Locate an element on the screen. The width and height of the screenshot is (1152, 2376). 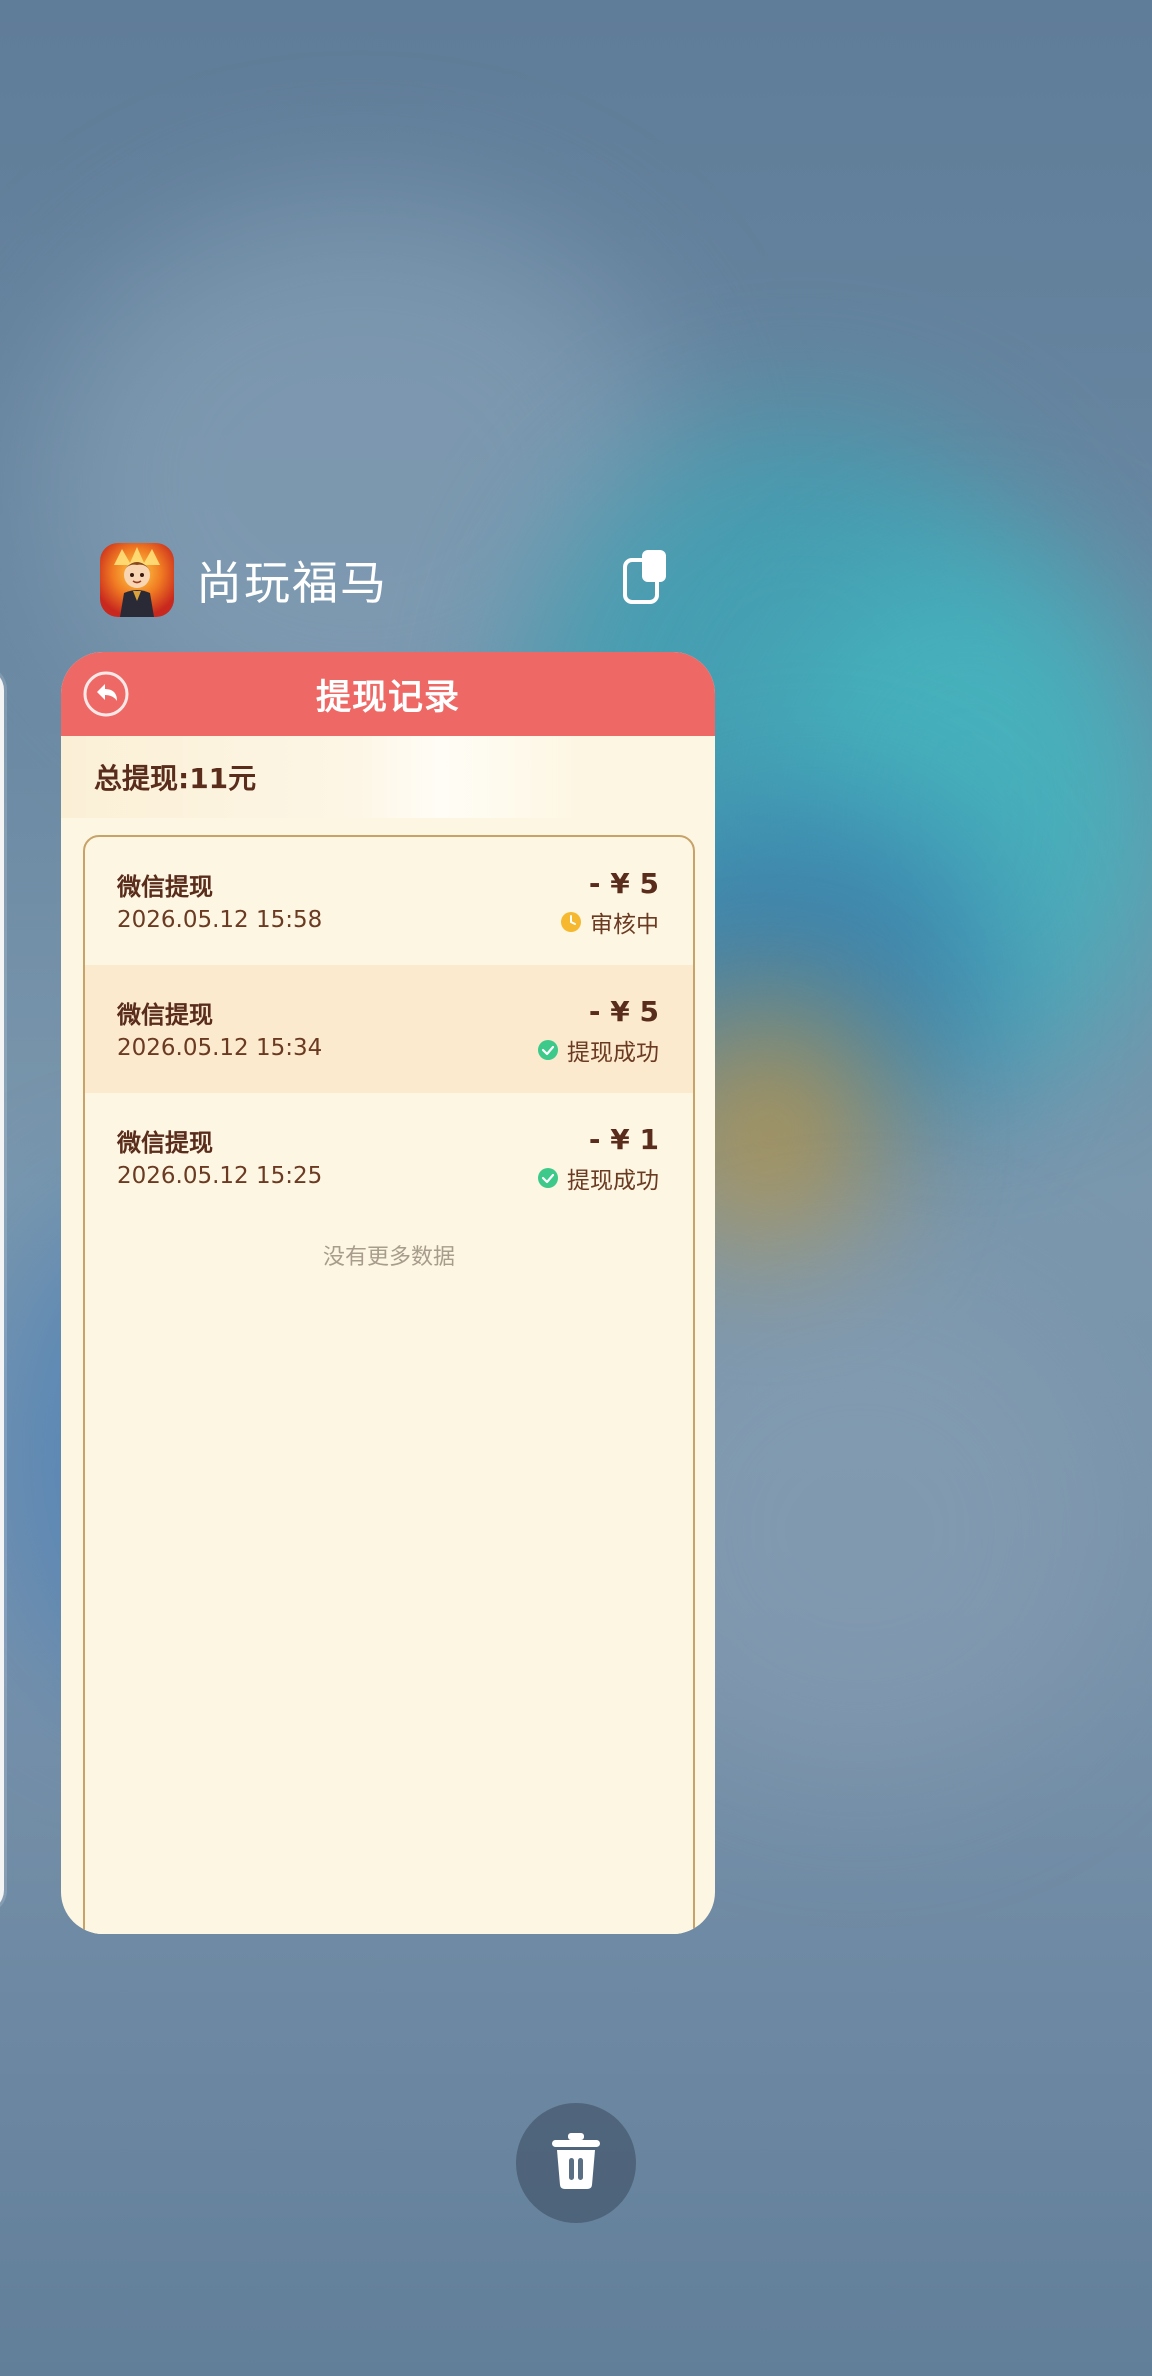
no-more-data-label: 没有更多数据 is located at coordinates (388, 1257).